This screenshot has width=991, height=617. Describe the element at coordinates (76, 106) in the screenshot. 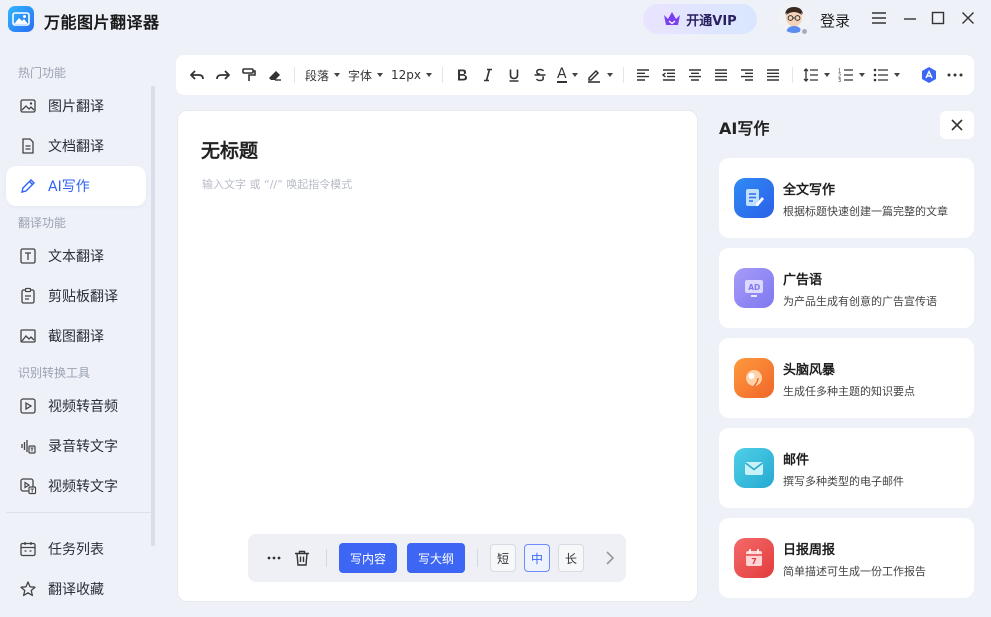

I see `sidebar-item-image-translate: 图片翻译` at that location.